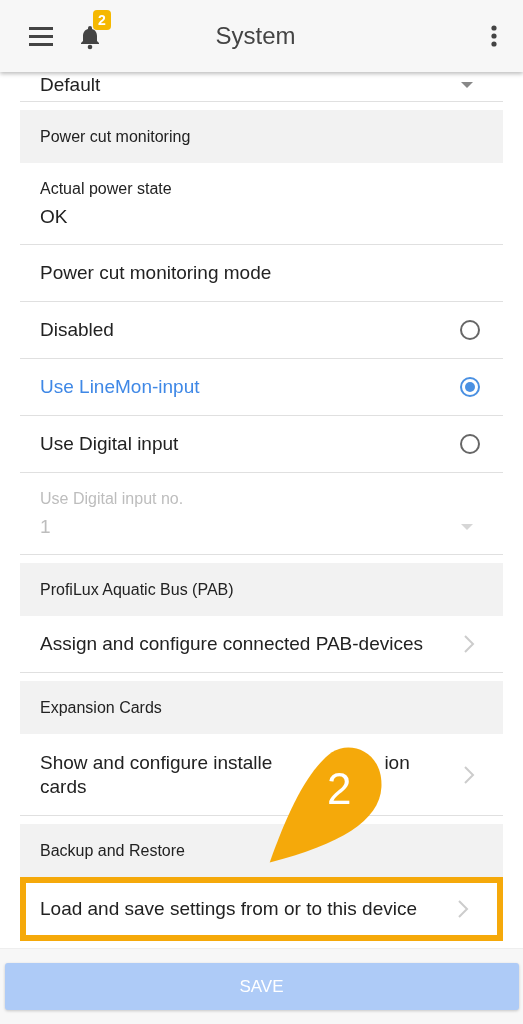 The image size is (523, 1024). Describe the element at coordinates (54, 216) in the screenshot. I see `field-value: OK` at that location.